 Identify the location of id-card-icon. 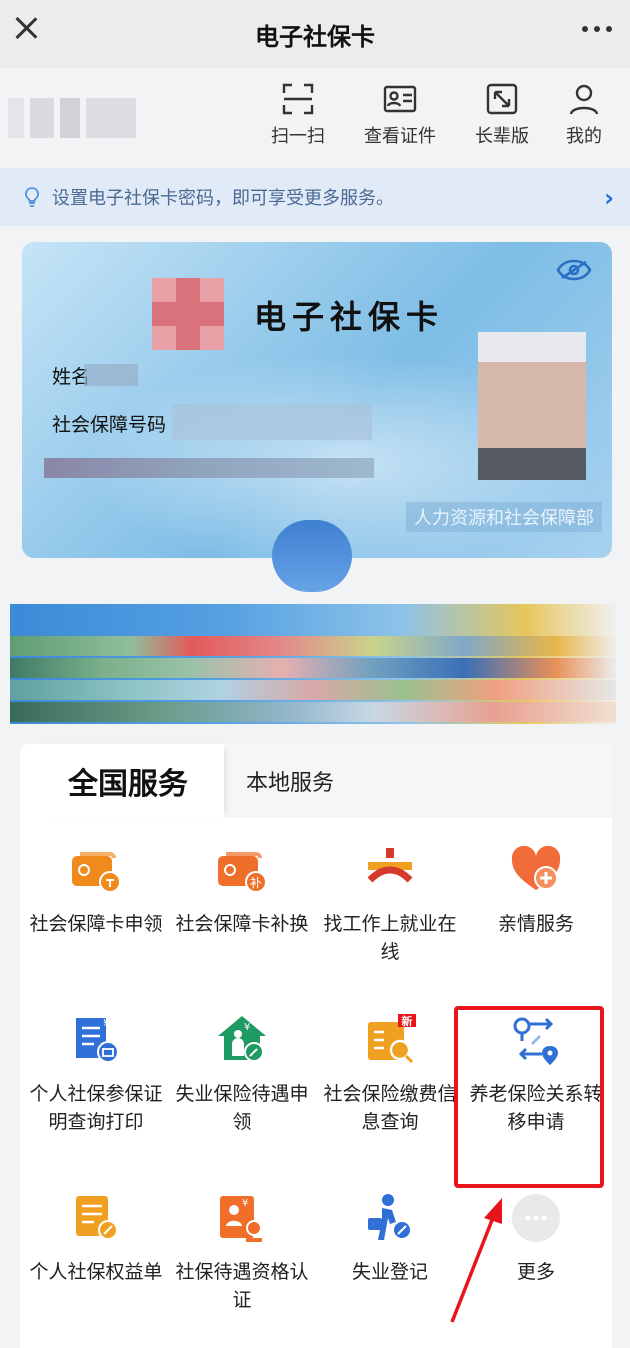
(400, 99).